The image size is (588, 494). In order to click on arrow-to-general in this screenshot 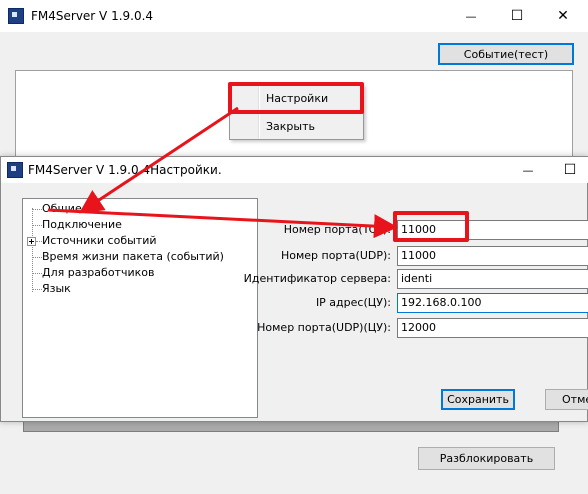, I will do `click(158, 160)`.